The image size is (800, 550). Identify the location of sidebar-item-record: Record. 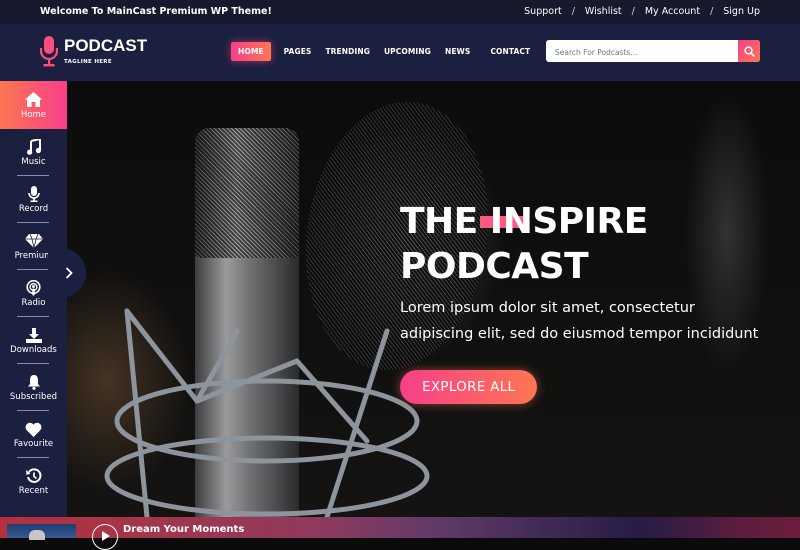
(33, 199).